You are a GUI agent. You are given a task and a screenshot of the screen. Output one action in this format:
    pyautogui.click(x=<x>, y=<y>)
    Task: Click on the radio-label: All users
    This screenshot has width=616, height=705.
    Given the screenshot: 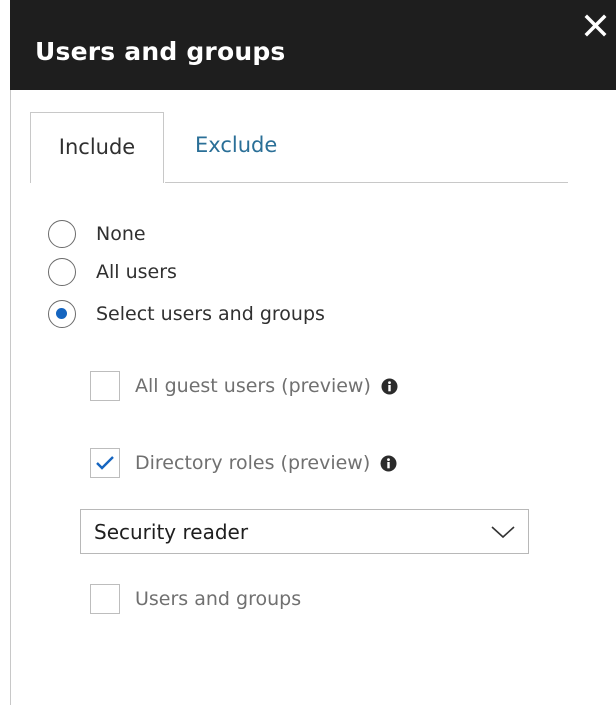 What is the action you would take?
    pyautogui.click(x=136, y=272)
    